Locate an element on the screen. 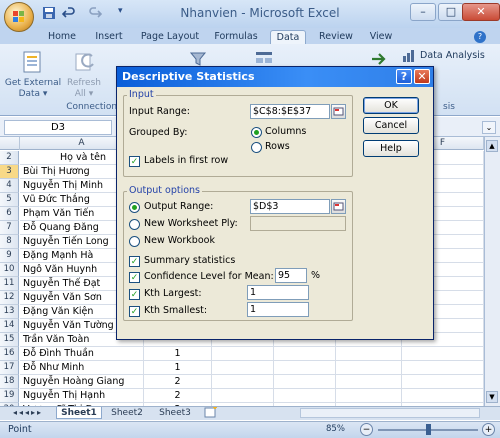 This screenshot has width=500, height=438. cancel-button: Cancel is located at coordinates (391, 125).